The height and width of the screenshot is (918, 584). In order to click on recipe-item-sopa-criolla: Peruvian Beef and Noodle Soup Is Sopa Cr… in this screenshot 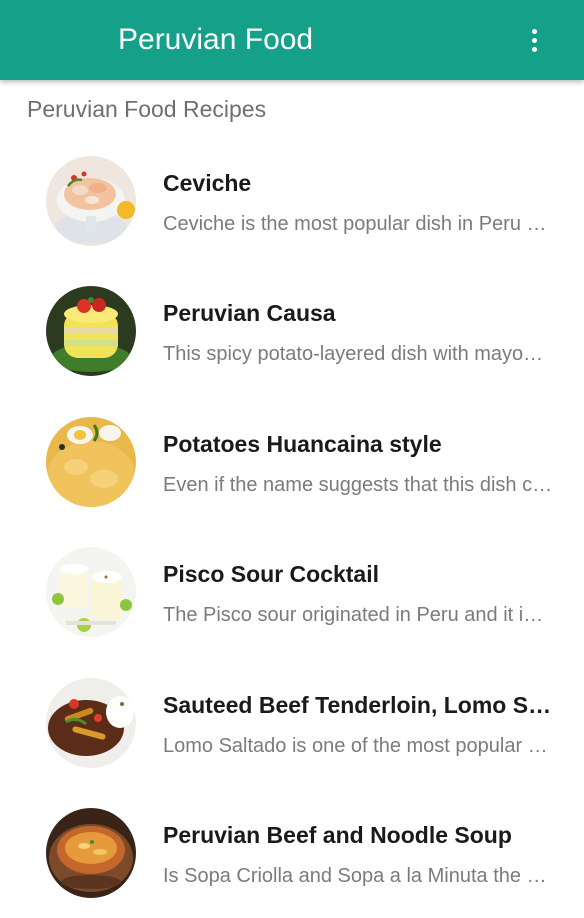, I will do `click(292, 853)`.